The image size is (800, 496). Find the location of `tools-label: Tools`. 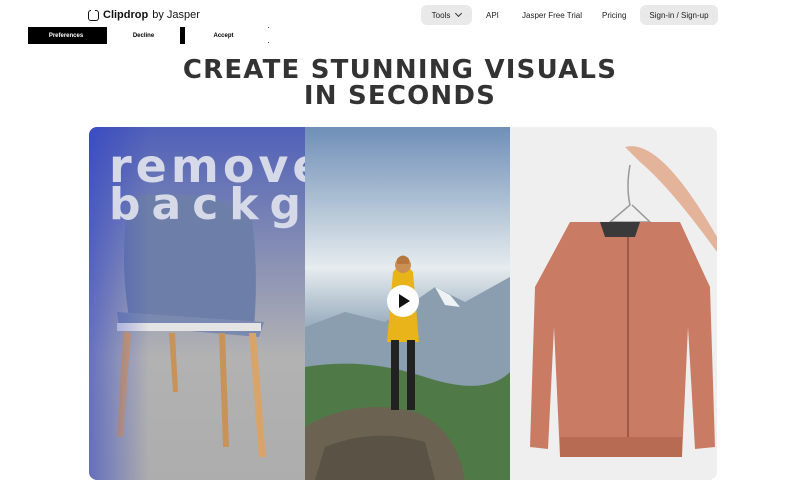

tools-label: Tools is located at coordinates (441, 15).